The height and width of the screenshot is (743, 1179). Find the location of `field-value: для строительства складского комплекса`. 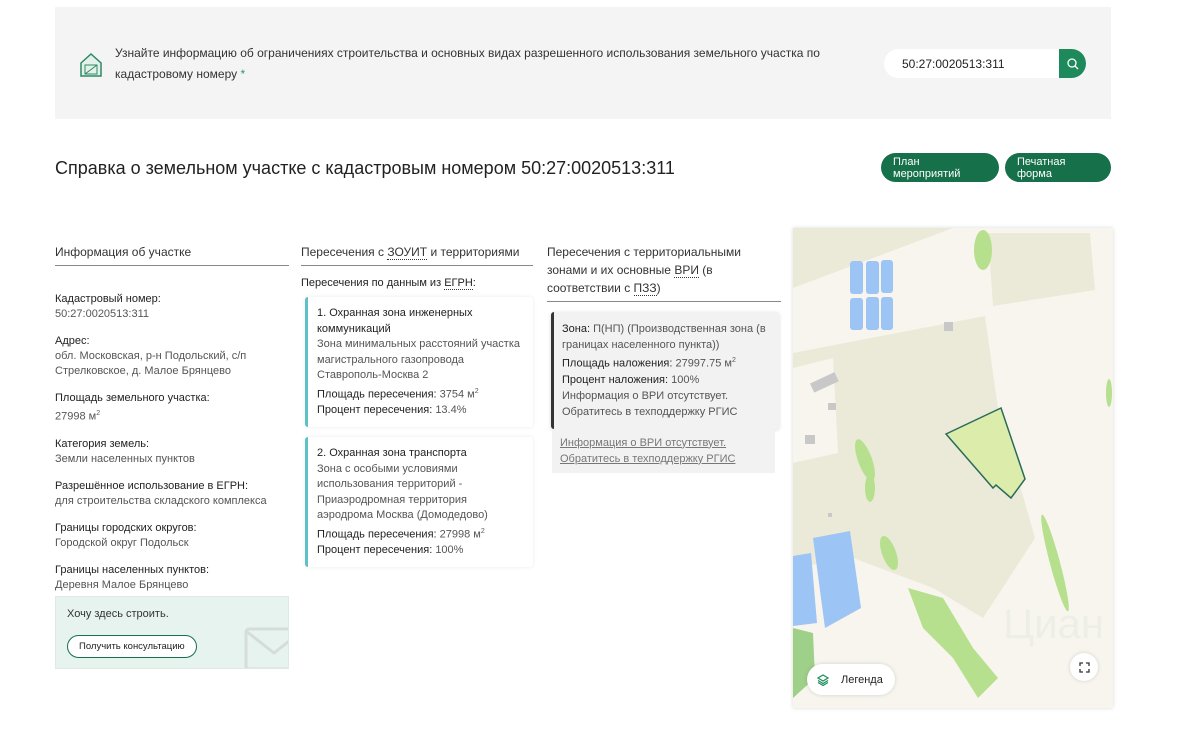

field-value: для строительства складского комплекса is located at coordinates (161, 500).